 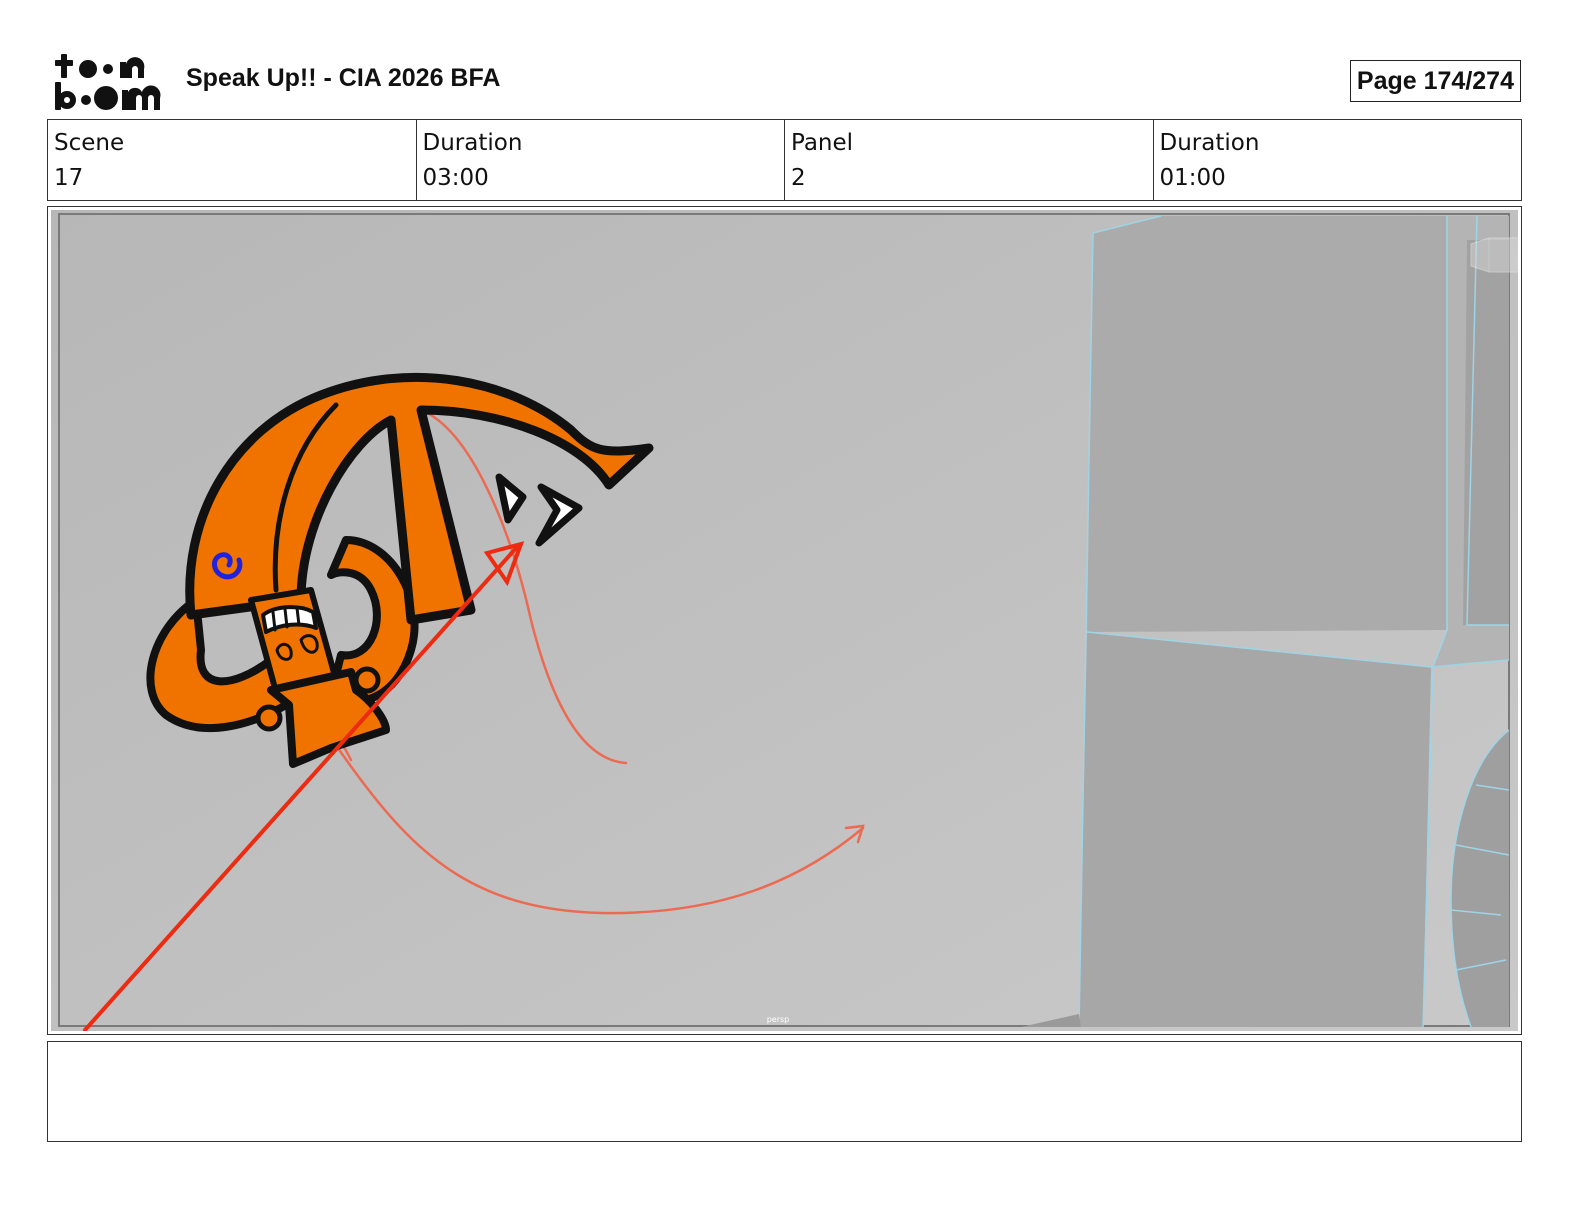 I want to click on page-number: Page 174/274, so click(x=1435, y=81).